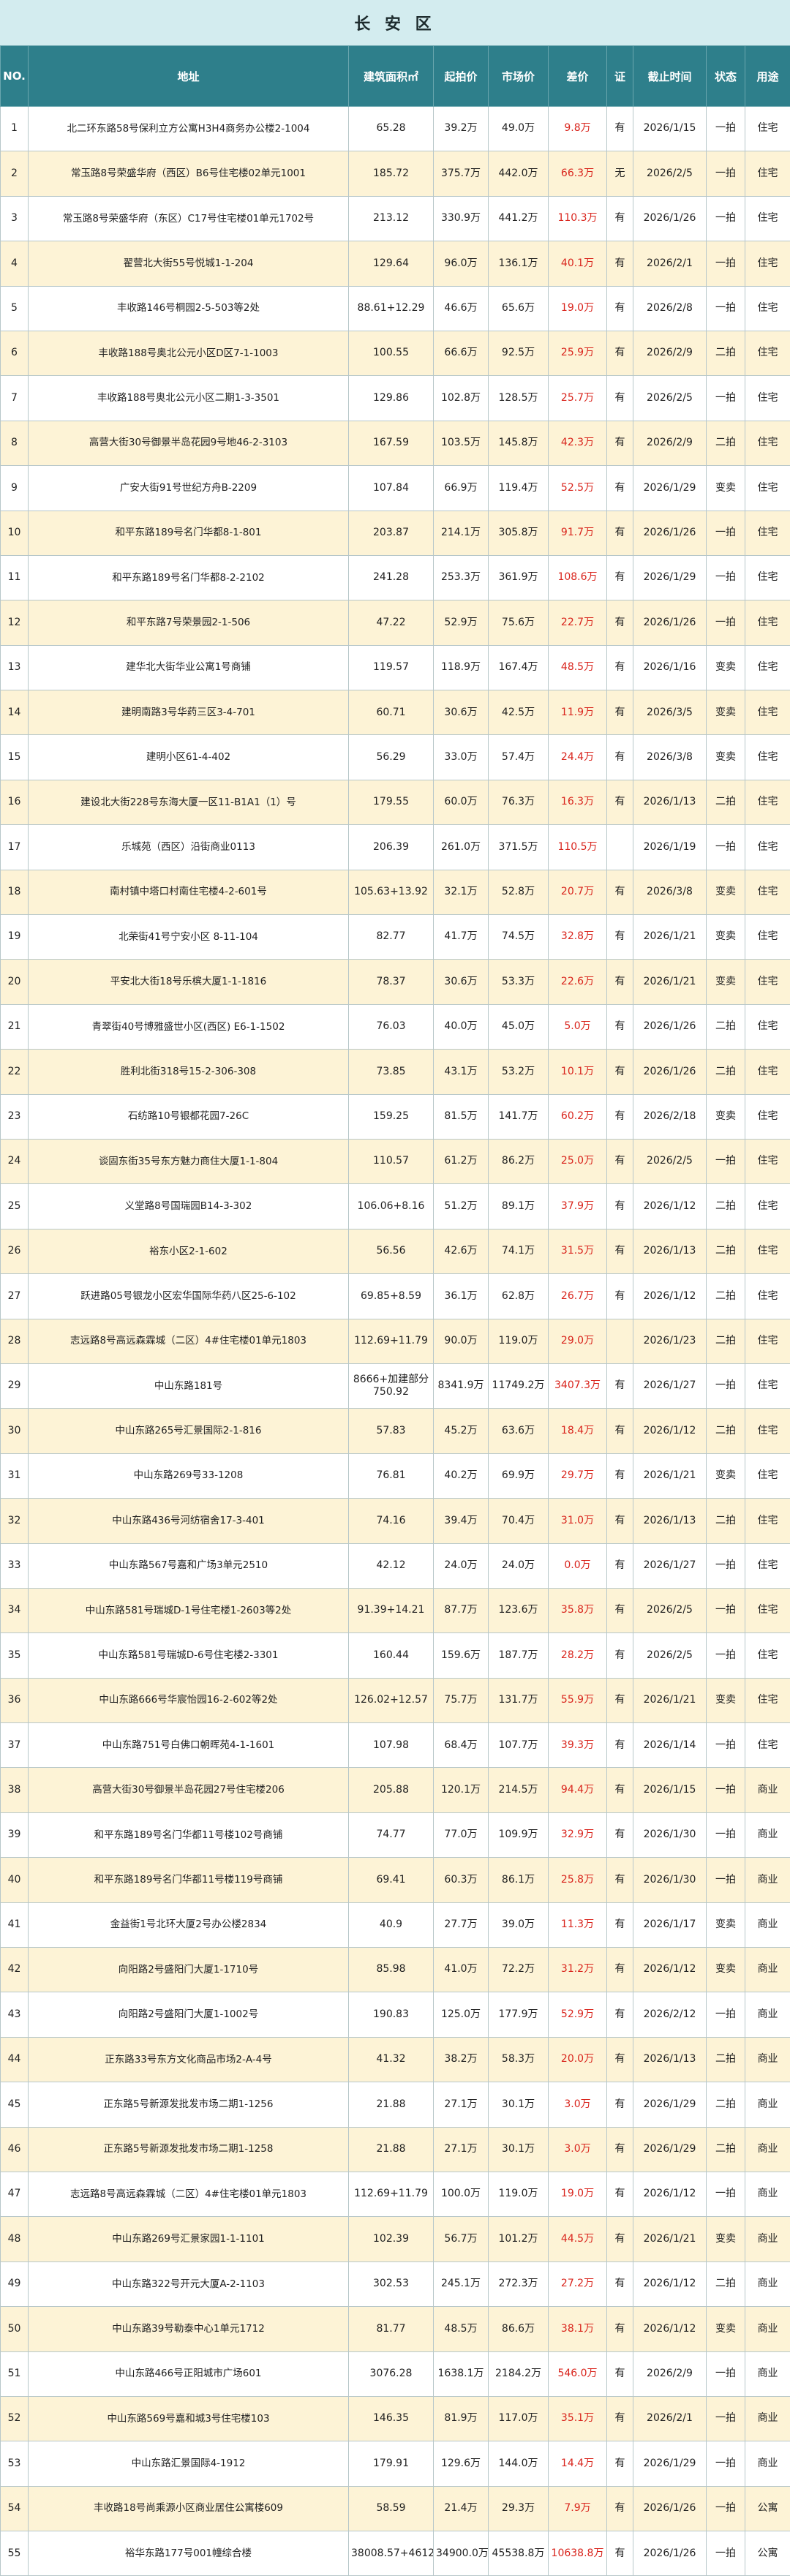 The image size is (790, 2576). Describe the element at coordinates (391, 667) in the screenshot. I see `cell-area: 119.57` at that location.